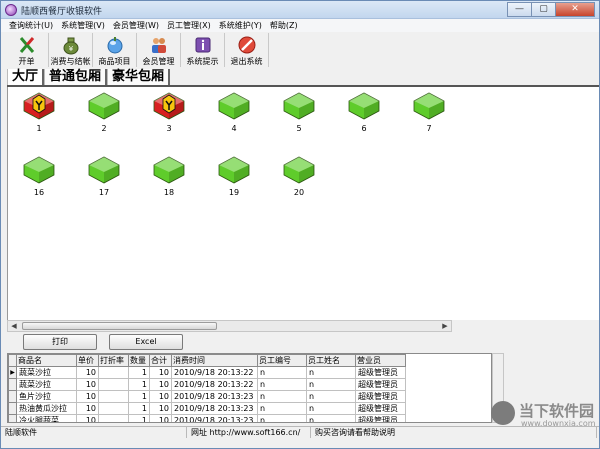 The image size is (600, 449). Describe the element at coordinates (159, 50) in the screenshot. I see `members-button: 会员管理` at that location.